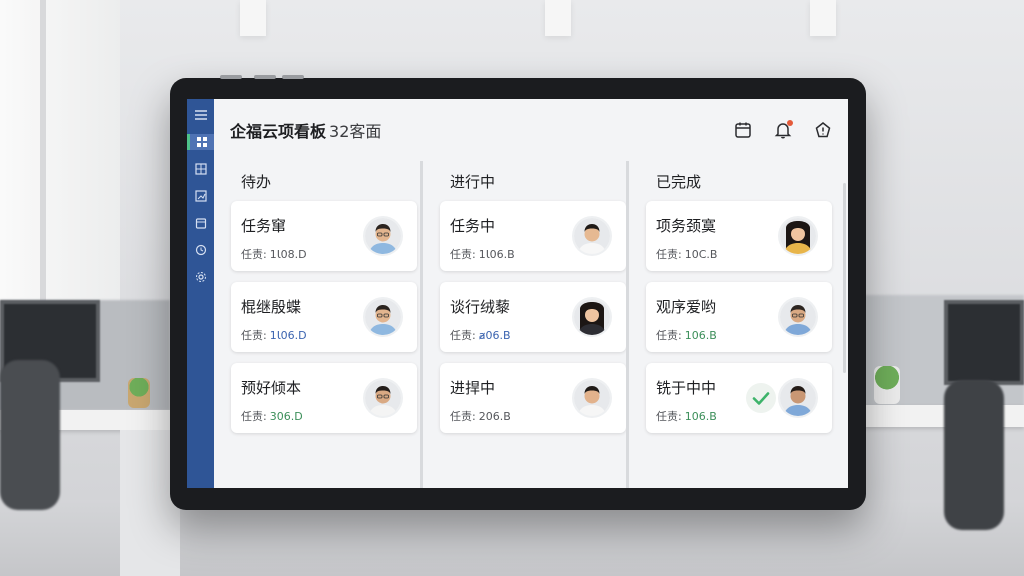 The width and height of the screenshot is (1024, 576). I want to click on bell-icon, so click(783, 129).